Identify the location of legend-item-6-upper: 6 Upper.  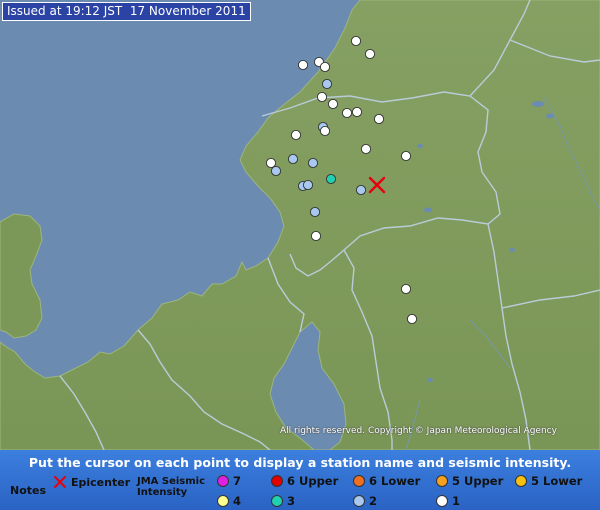
(304, 481).